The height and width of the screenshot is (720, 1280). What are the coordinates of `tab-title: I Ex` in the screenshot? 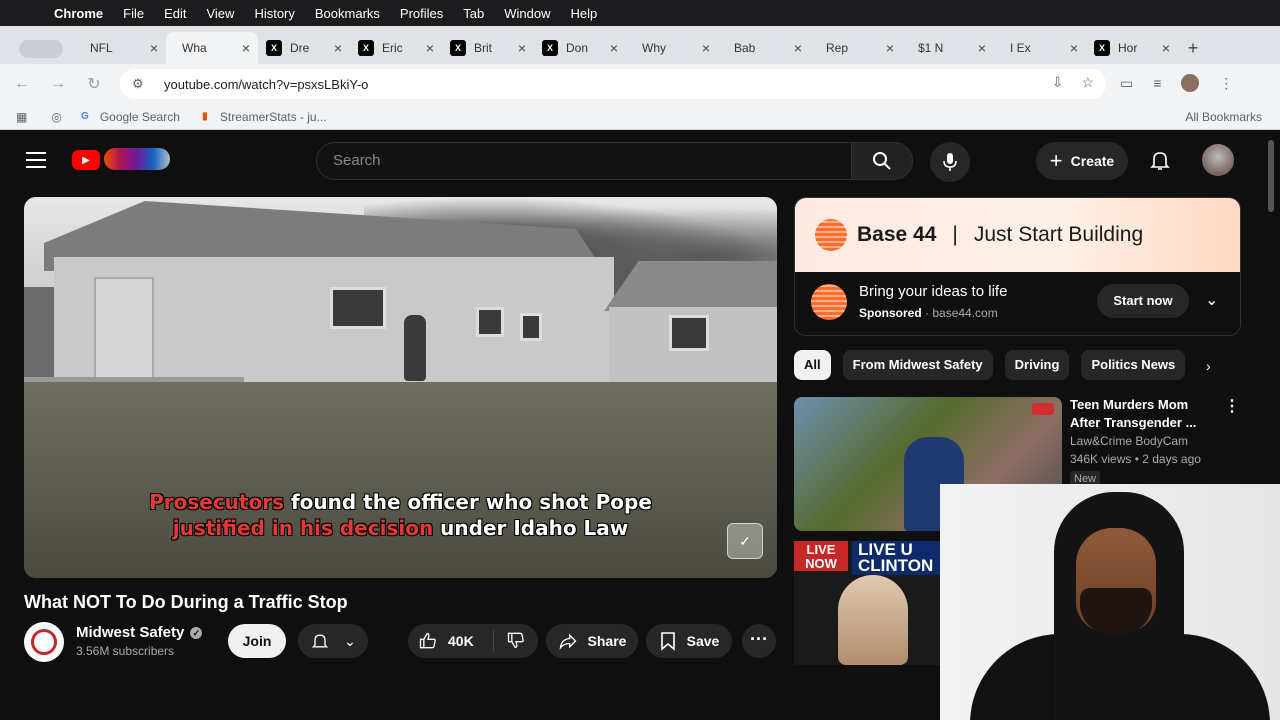 It's located at (1020, 48).